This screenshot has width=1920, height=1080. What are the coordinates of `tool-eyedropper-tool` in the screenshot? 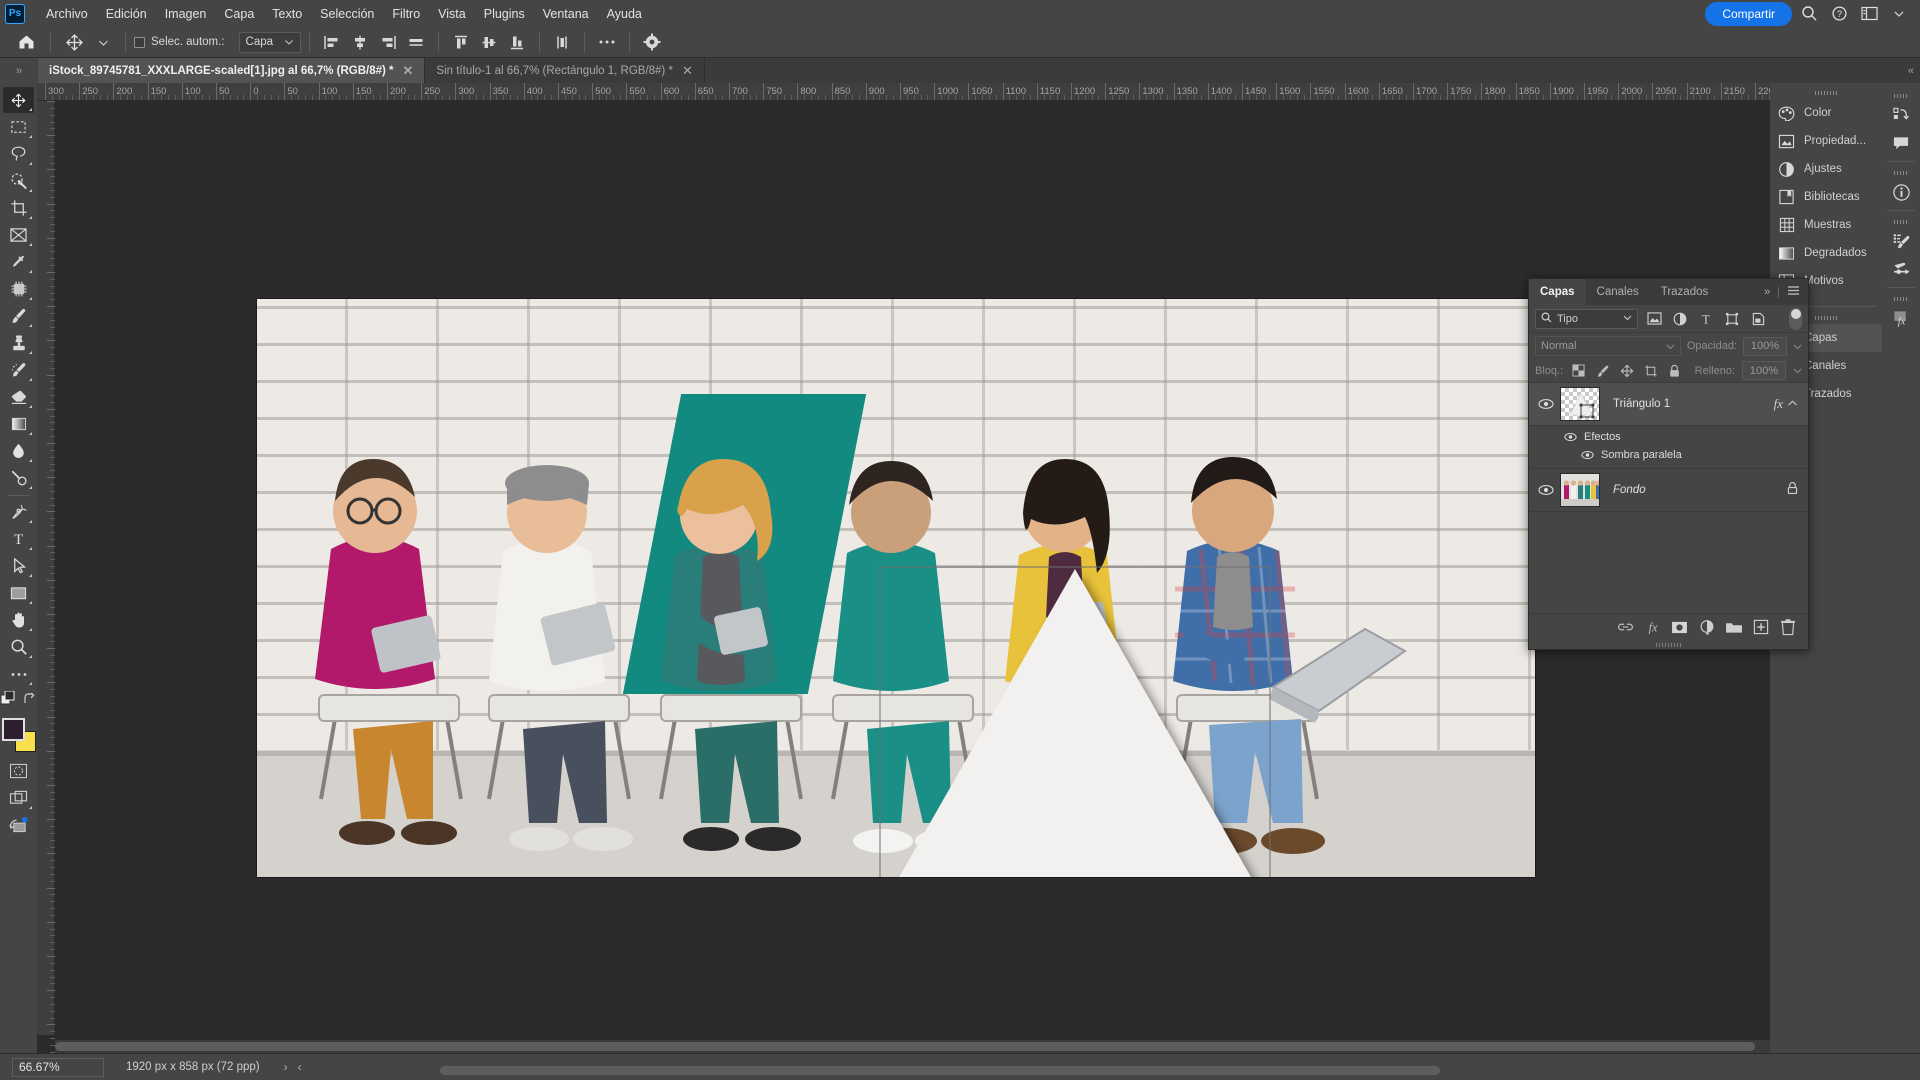 It's located at (18, 262).